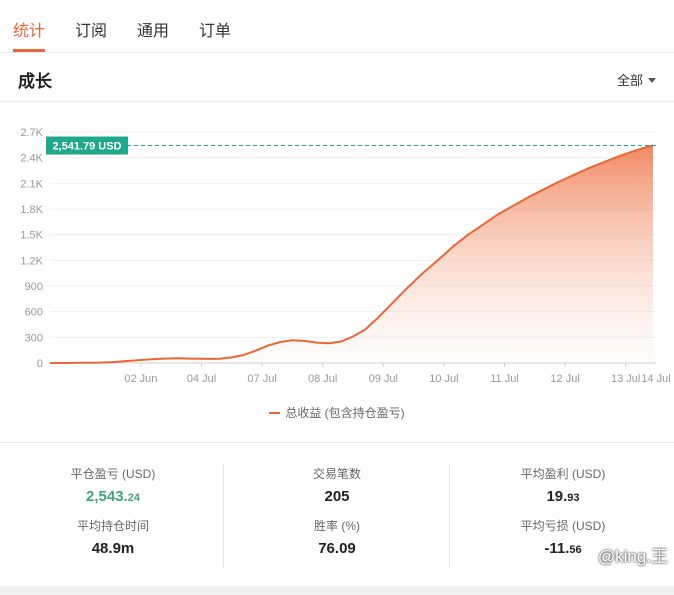 This screenshot has width=674, height=595. Describe the element at coordinates (337, 548) in the screenshot. I see `stat-value: 76.09` at that location.